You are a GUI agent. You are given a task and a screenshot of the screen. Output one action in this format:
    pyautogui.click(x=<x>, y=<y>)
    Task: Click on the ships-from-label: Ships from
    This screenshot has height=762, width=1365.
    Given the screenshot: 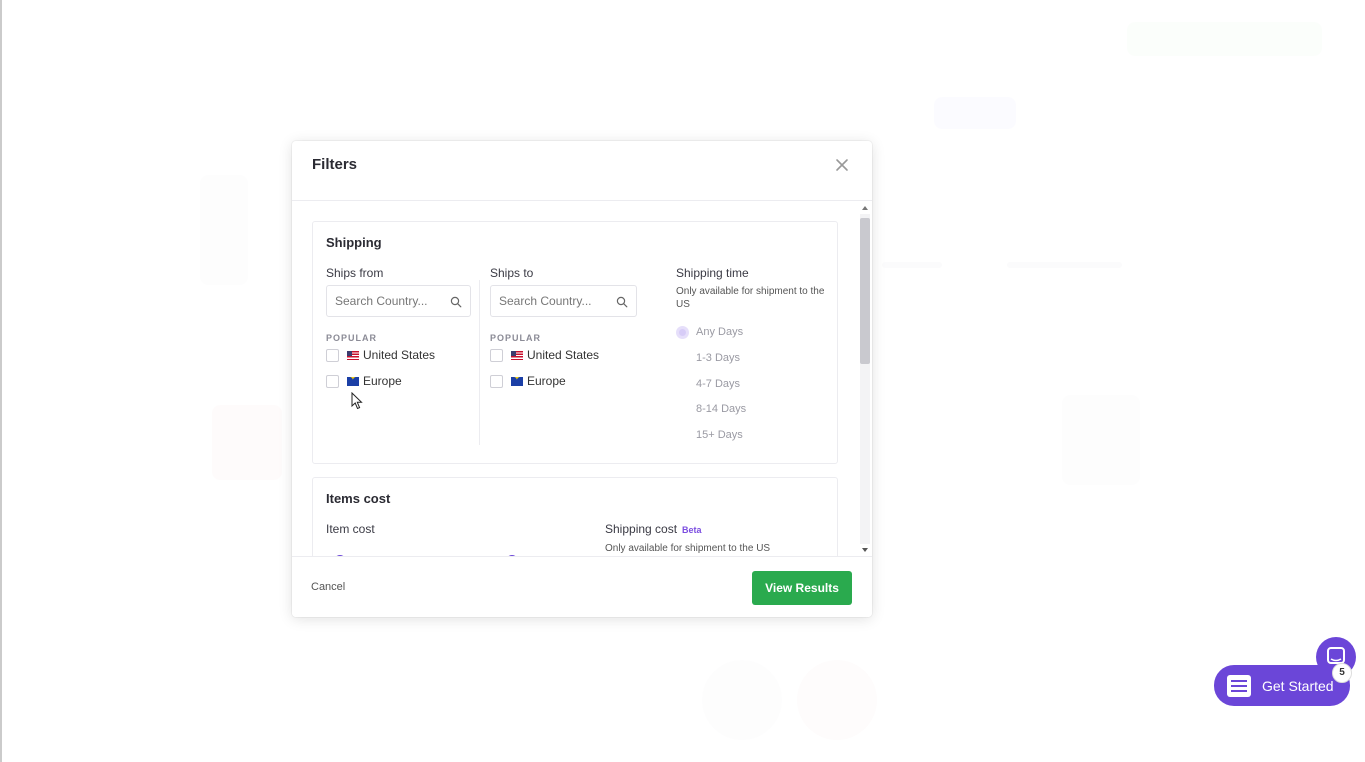 What is the action you would take?
    pyautogui.click(x=355, y=273)
    